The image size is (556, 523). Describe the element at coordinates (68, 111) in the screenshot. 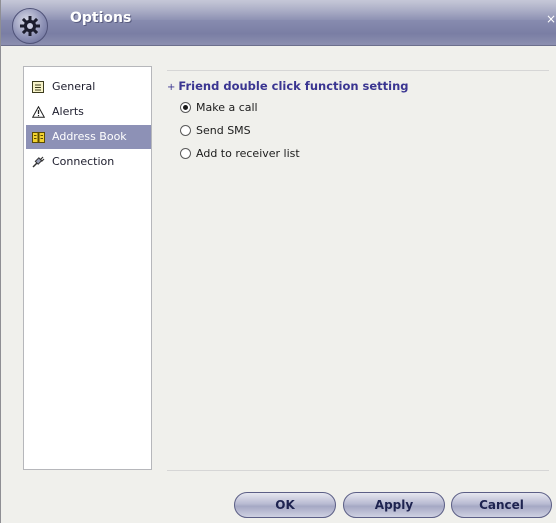

I see `sidebar-item-label: Alerts` at that location.